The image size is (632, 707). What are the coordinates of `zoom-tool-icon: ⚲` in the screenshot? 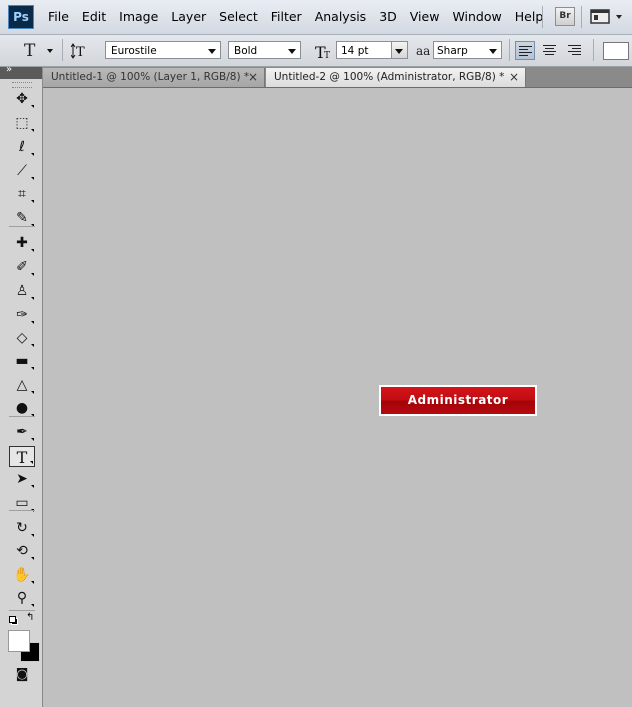 It's located at (22, 598).